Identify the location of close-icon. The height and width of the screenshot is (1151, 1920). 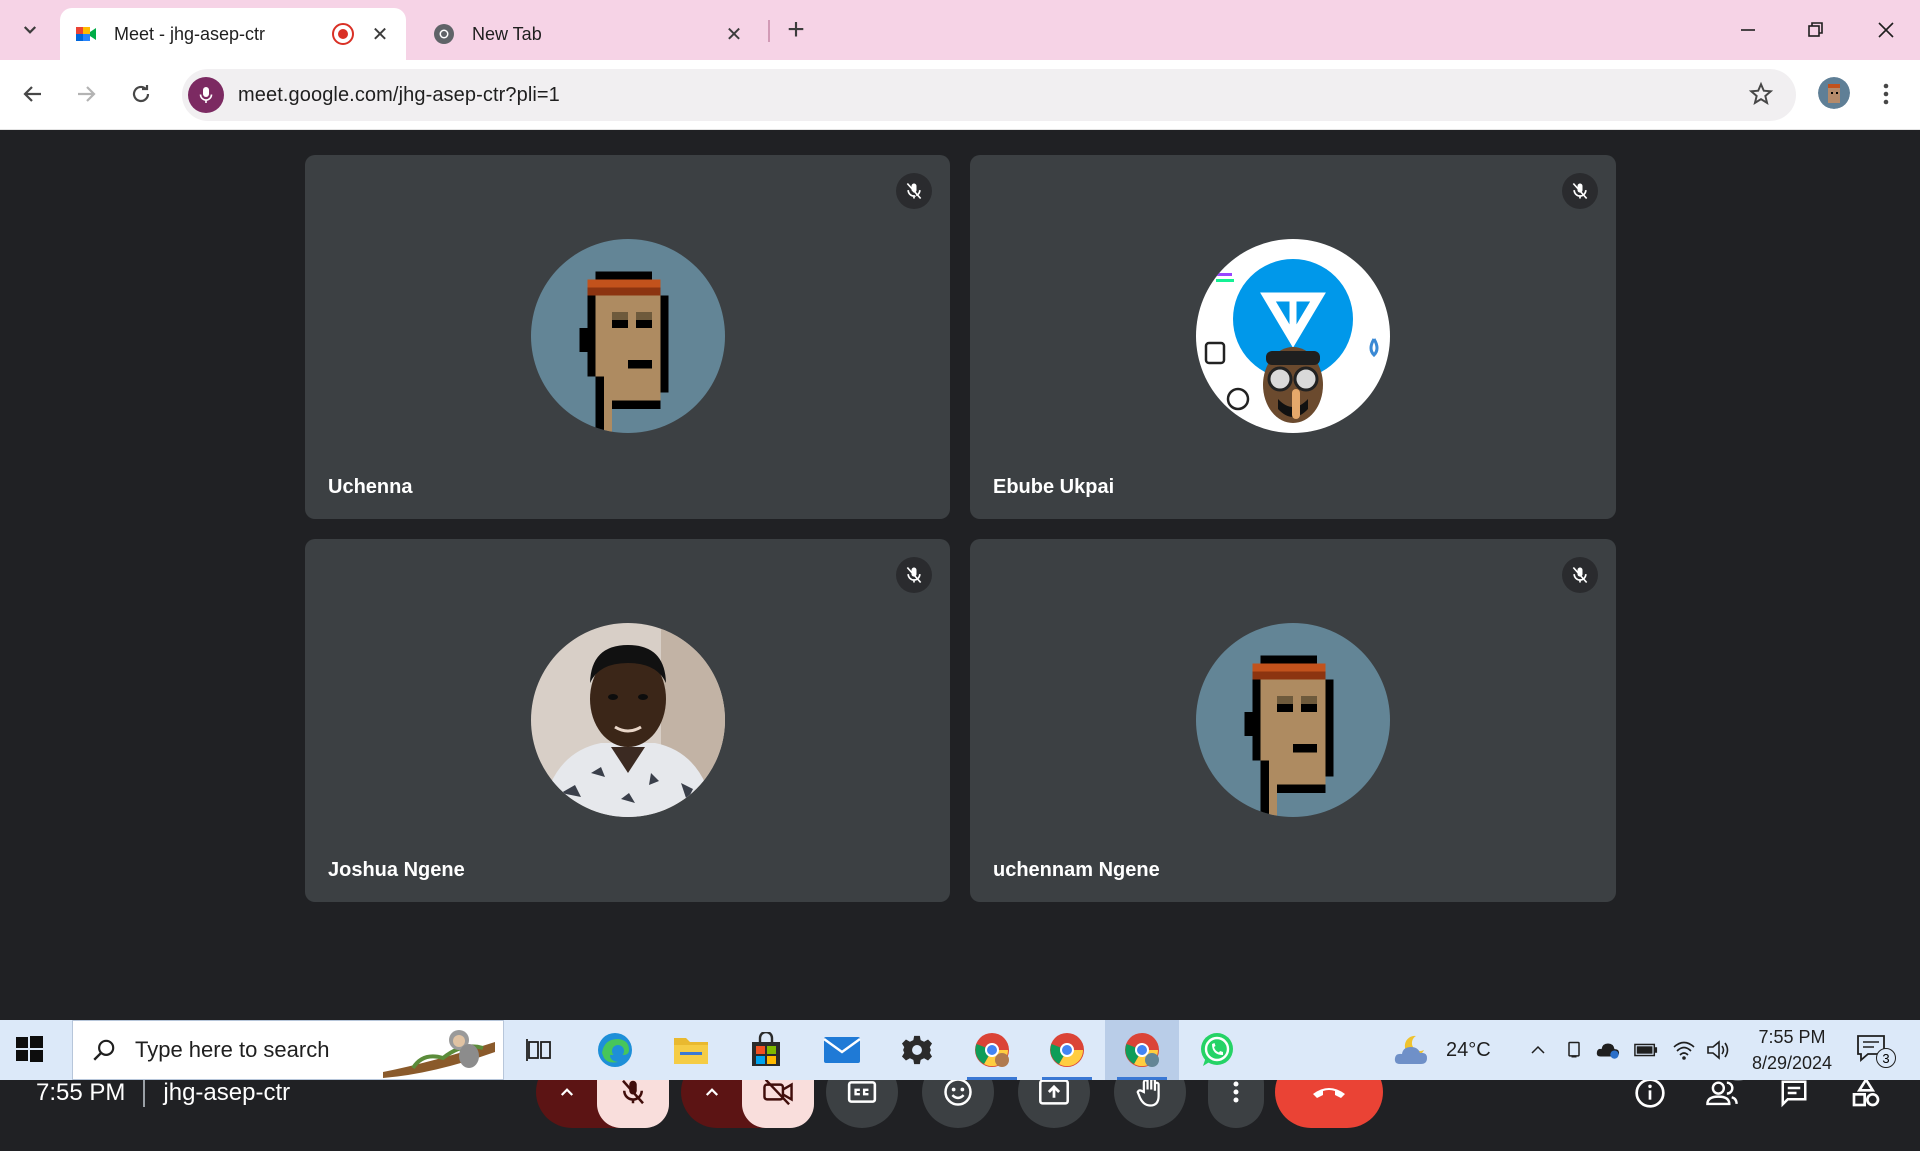
(1886, 30).